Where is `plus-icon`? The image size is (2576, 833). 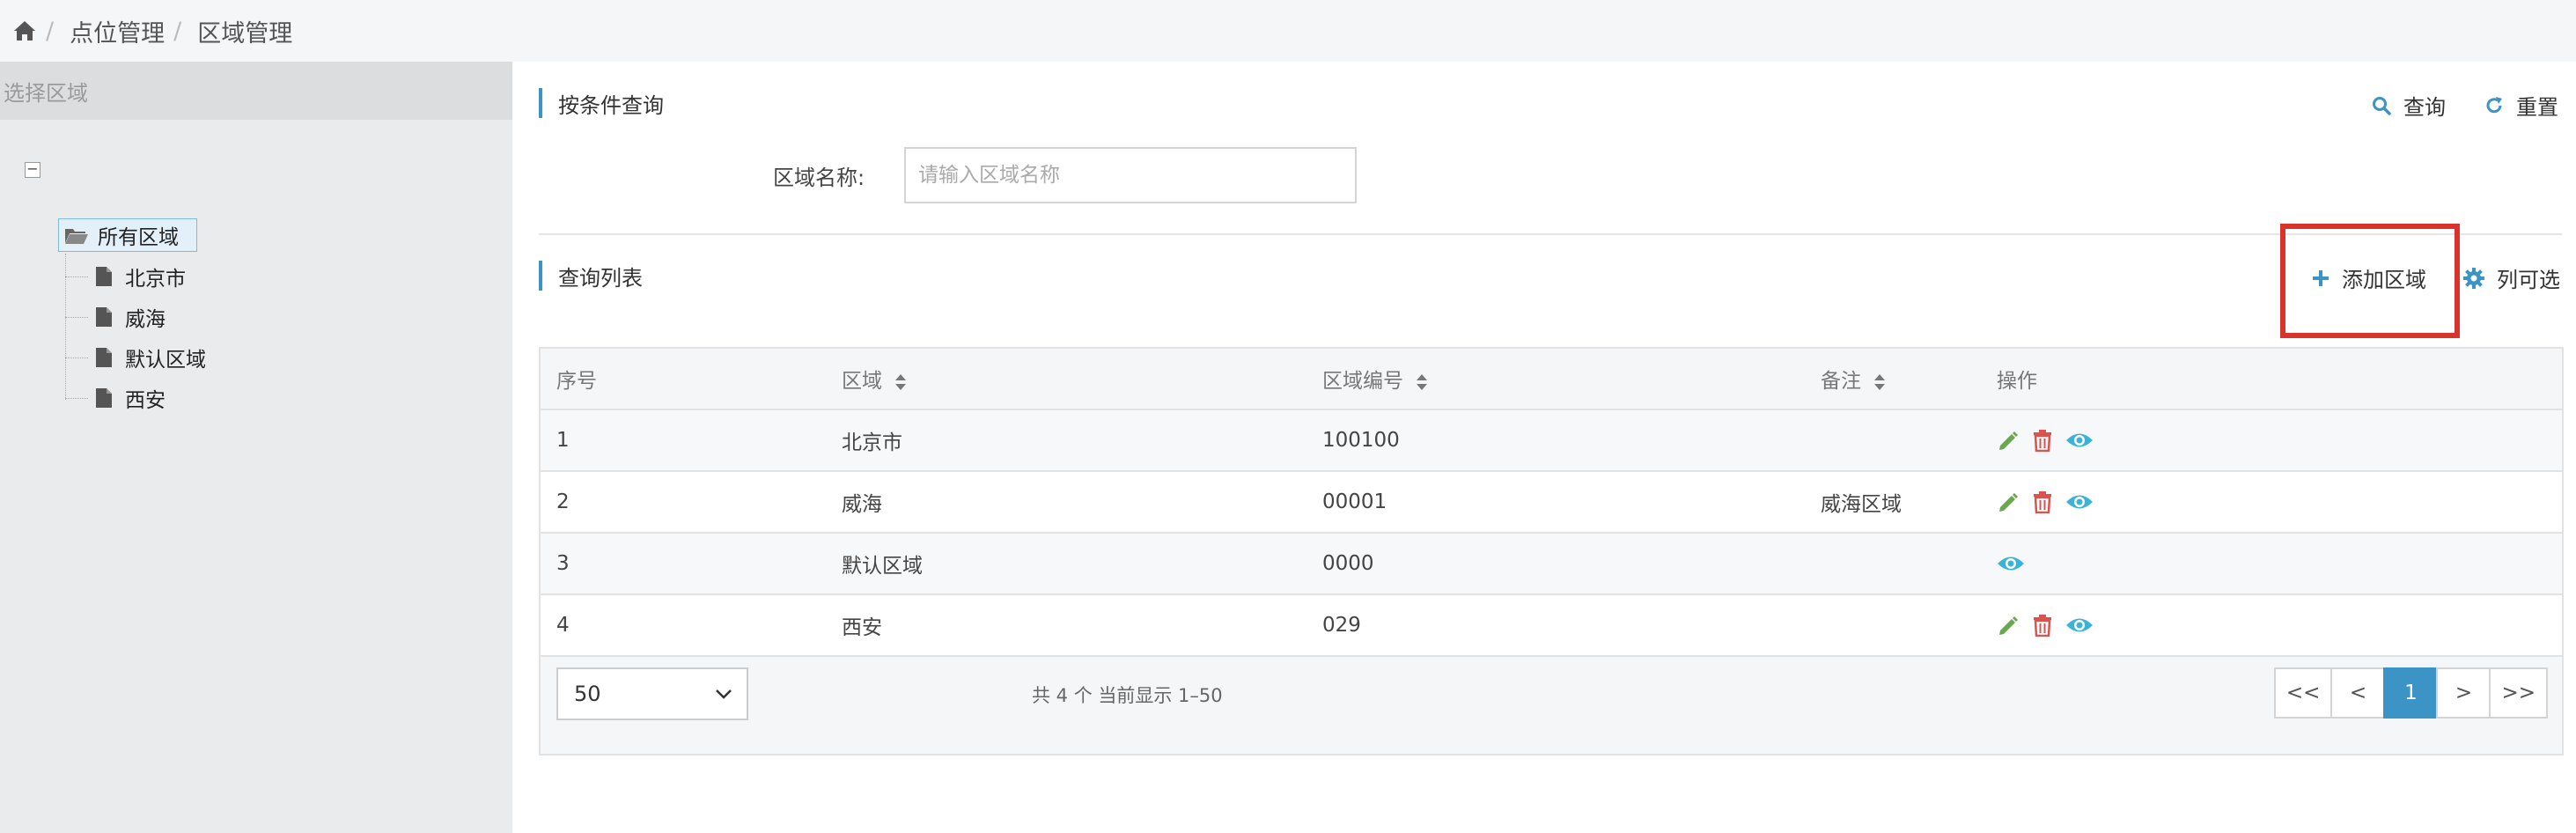
plus-icon is located at coordinates (2321, 277).